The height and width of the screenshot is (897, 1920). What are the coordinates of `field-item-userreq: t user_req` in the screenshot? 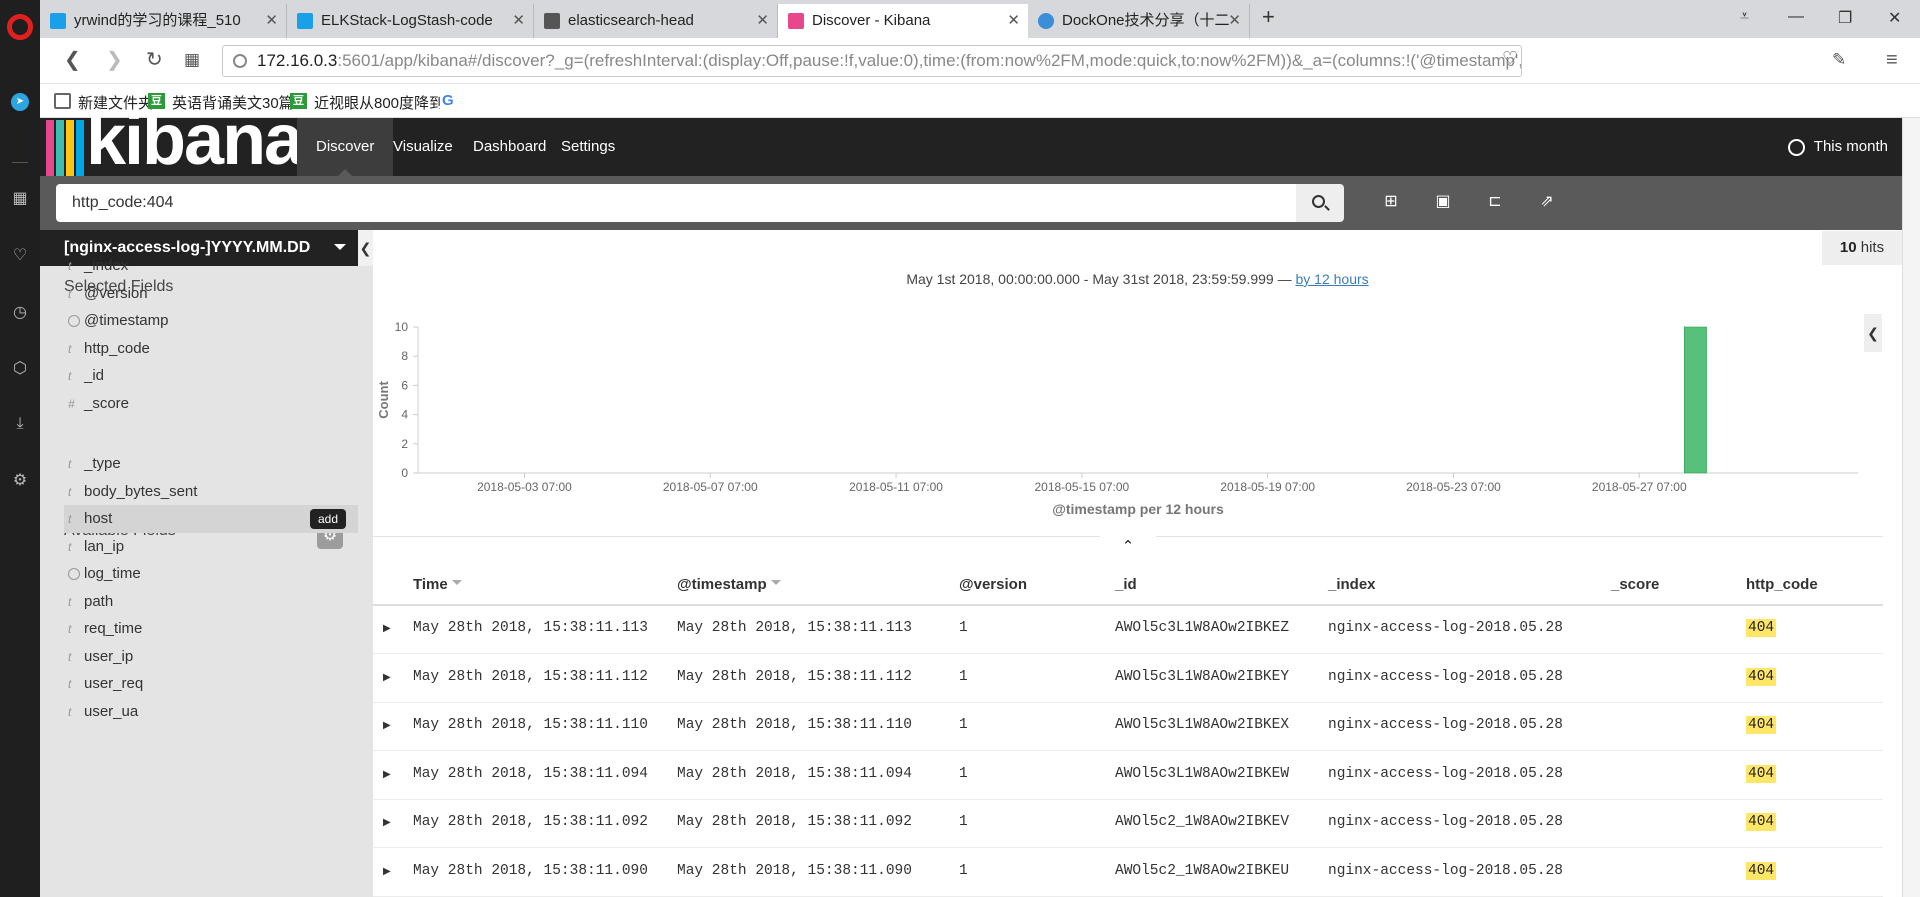 It's located at (211, 684).